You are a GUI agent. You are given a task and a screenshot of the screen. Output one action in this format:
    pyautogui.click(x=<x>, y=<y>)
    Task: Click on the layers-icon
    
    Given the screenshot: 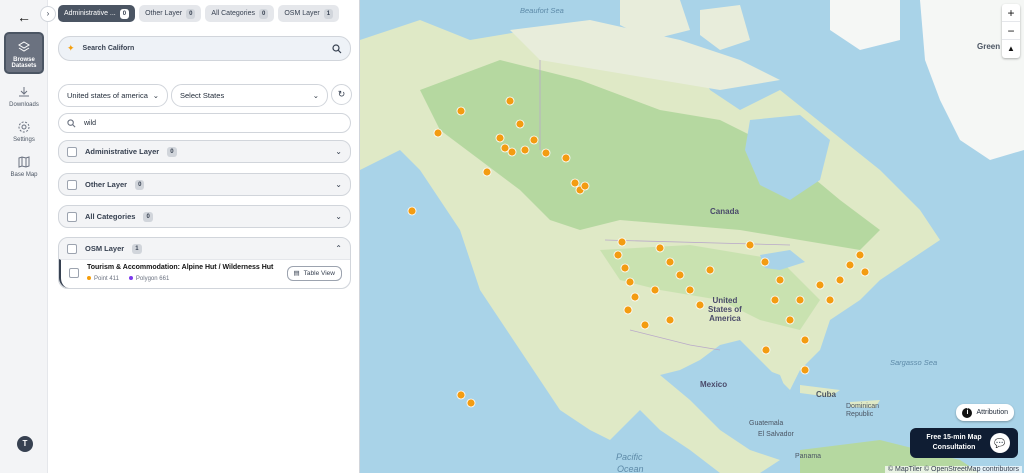 What is the action you would take?
    pyautogui.click(x=24, y=46)
    